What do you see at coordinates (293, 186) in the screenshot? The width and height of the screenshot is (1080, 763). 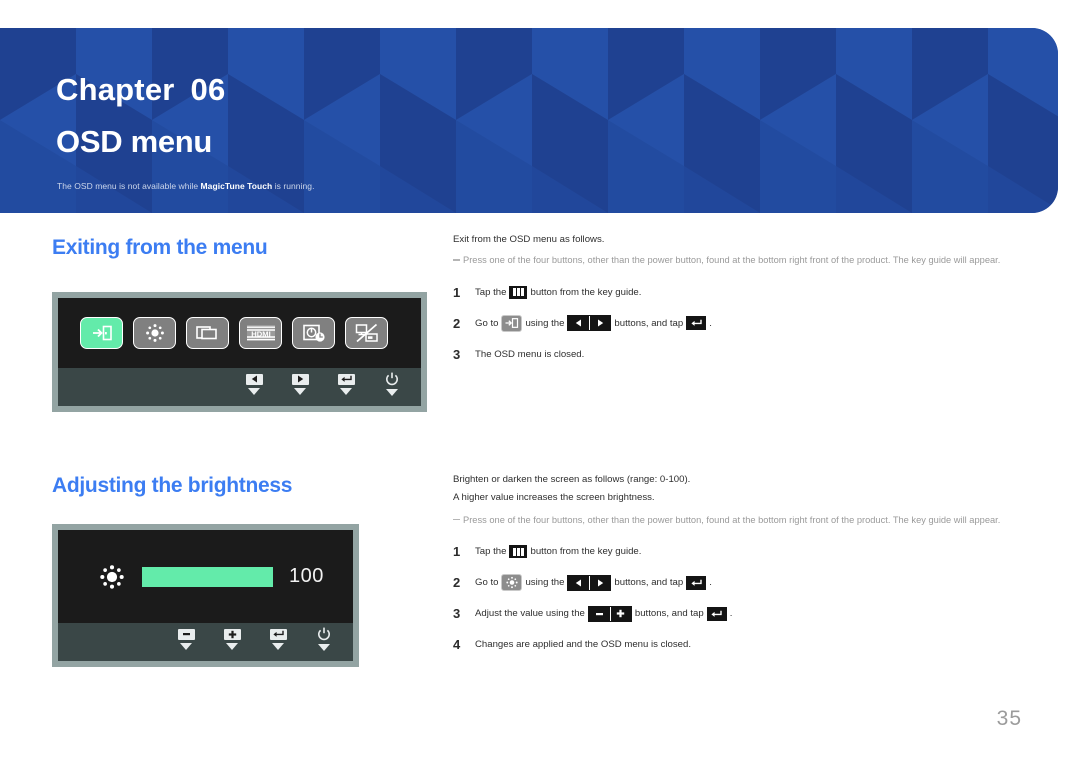 I see `banner-note-suffix: is running.` at bounding box center [293, 186].